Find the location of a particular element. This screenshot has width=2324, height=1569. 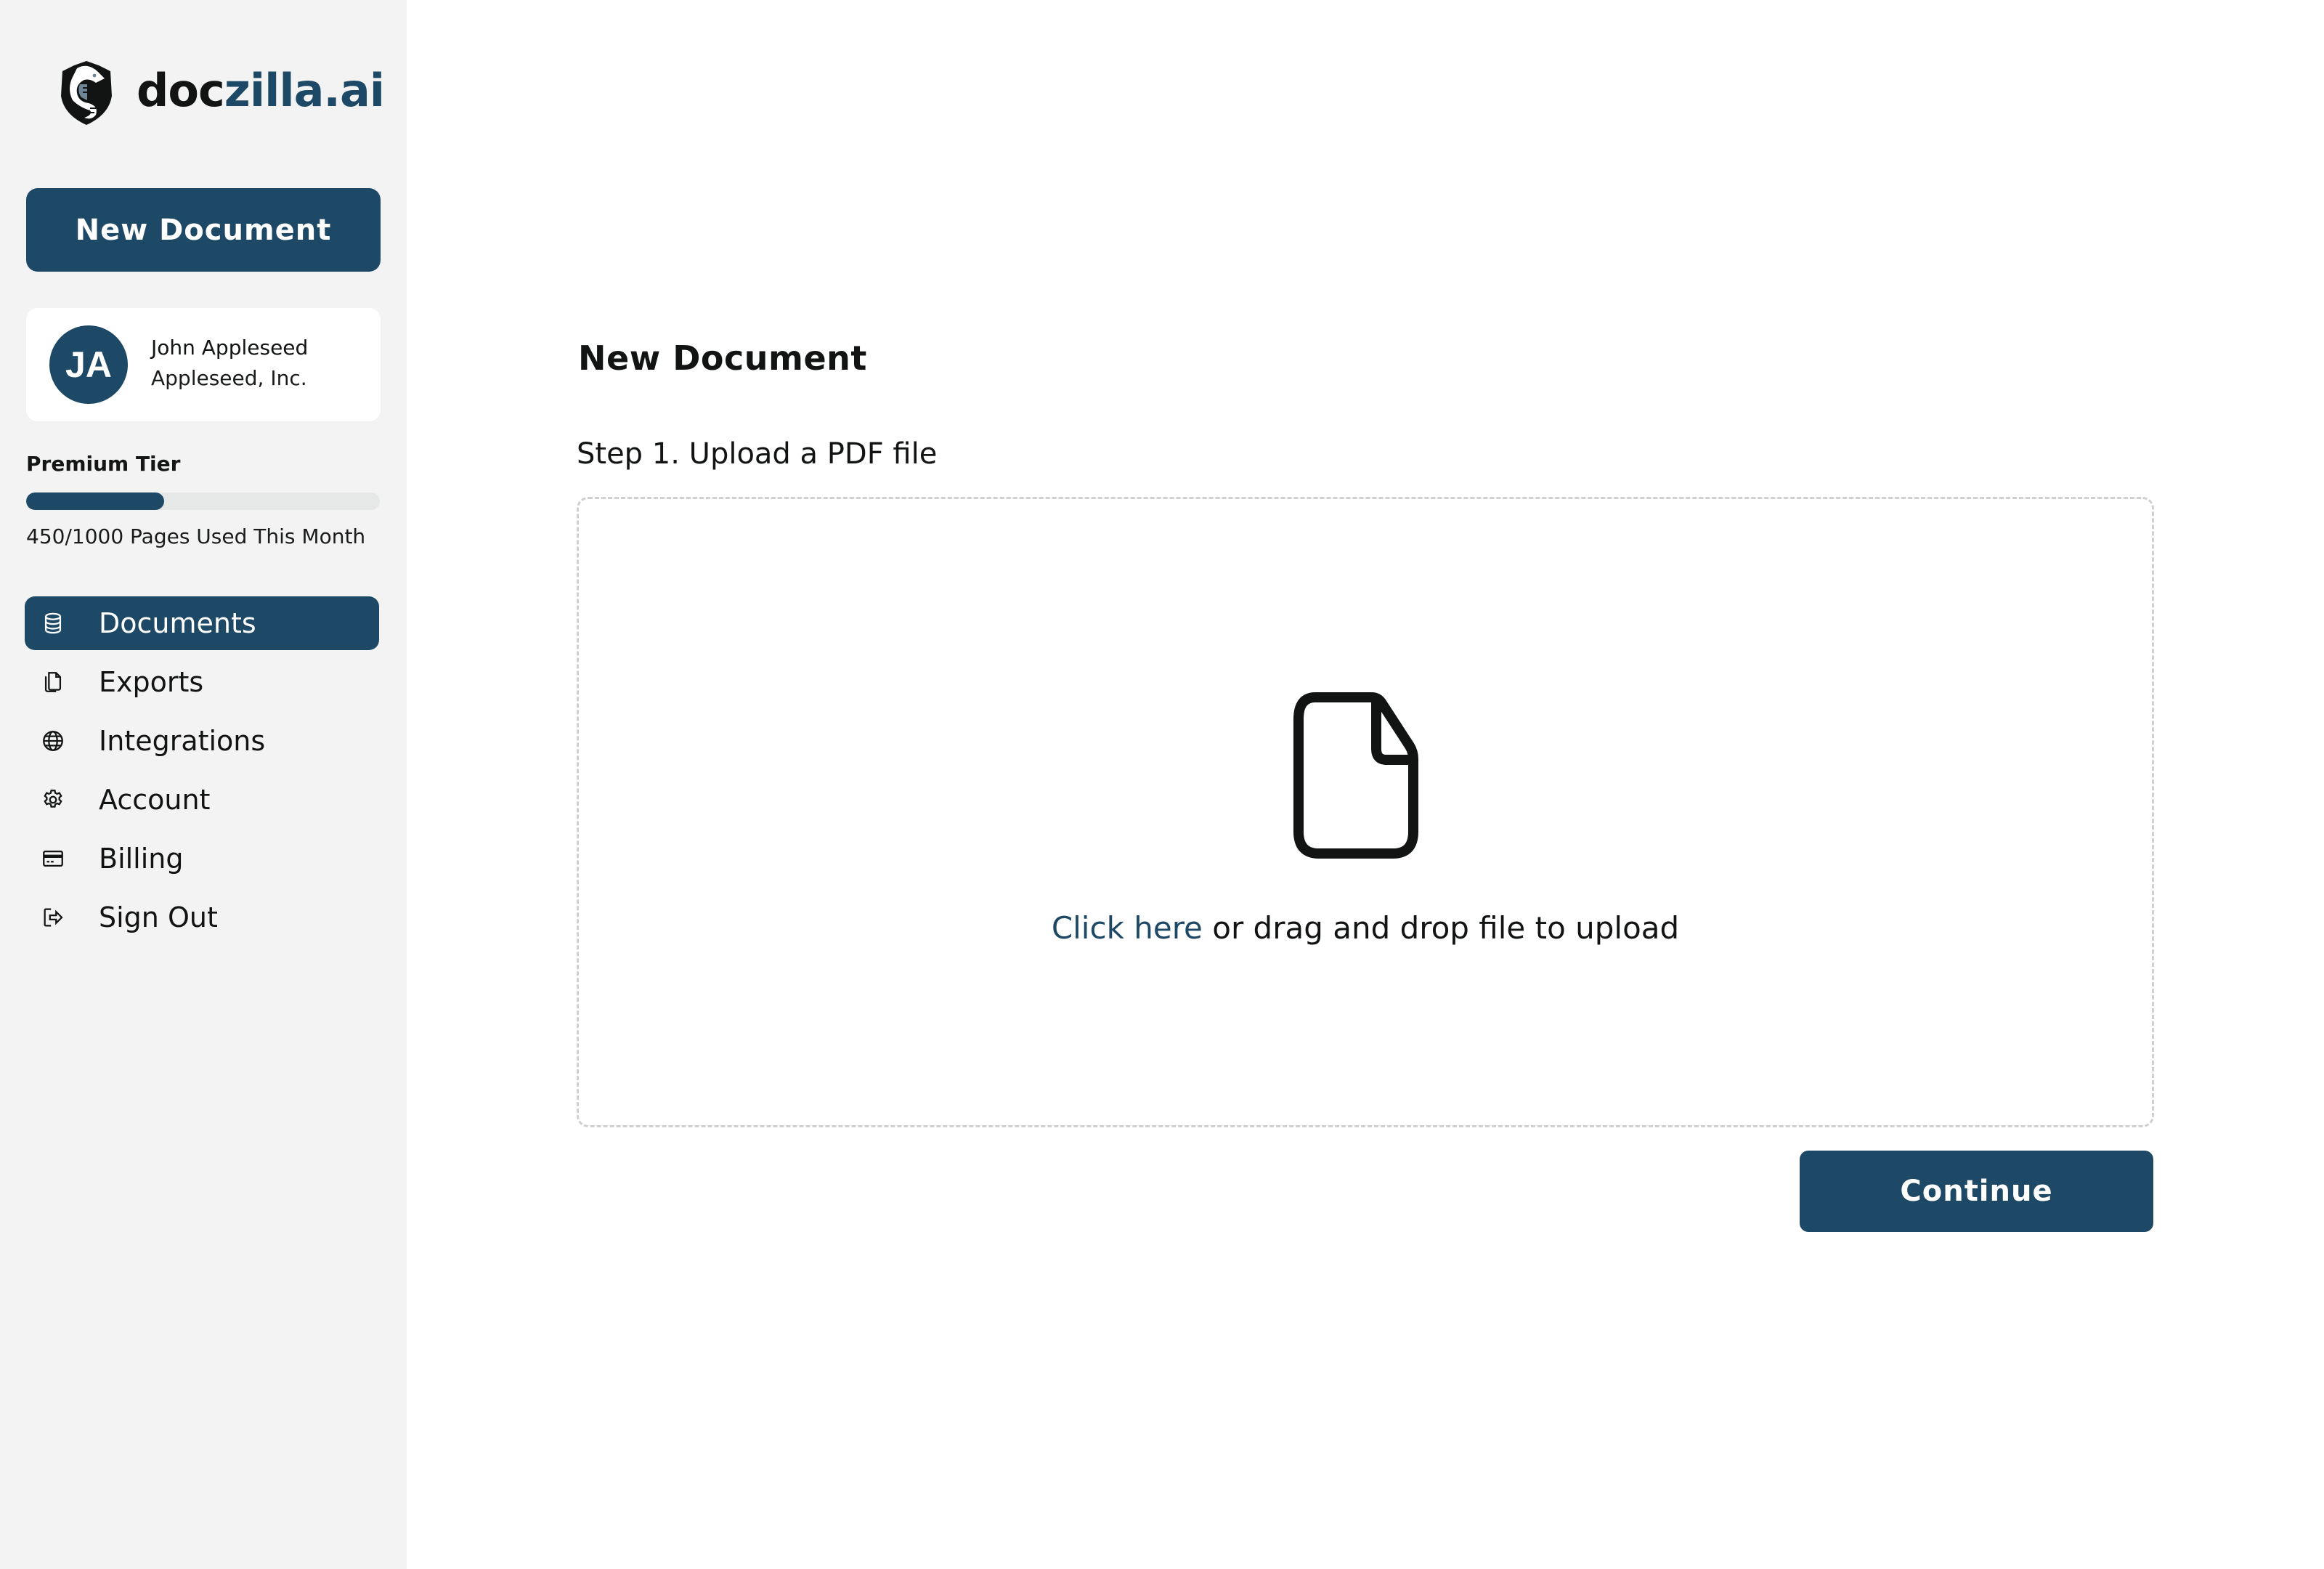

sidebar-item-label: Documents is located at coordinates (177, 623).